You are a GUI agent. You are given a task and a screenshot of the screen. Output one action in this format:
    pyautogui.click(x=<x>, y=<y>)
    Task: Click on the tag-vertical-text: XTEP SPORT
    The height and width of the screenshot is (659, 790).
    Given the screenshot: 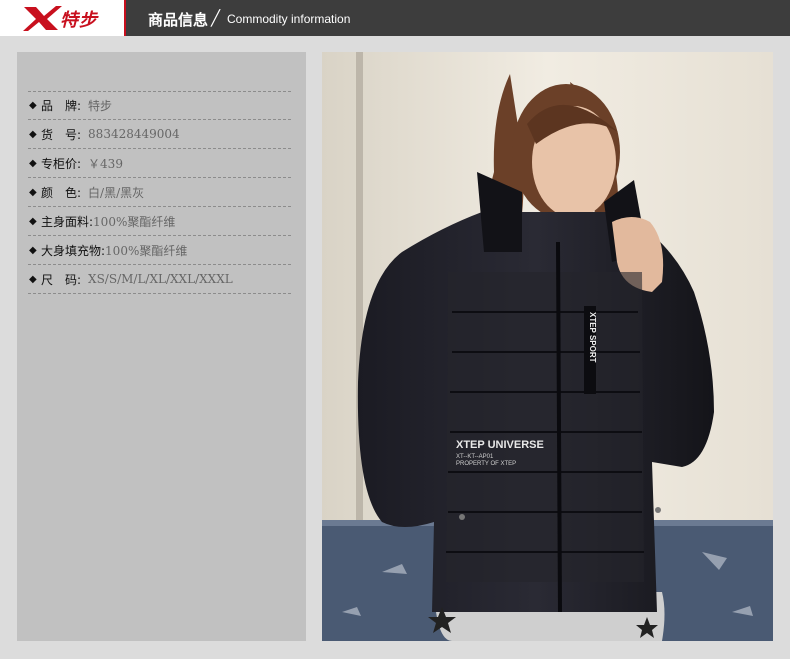 What is the action you would take?
    pyautogui.click(x=592, y=337)
    